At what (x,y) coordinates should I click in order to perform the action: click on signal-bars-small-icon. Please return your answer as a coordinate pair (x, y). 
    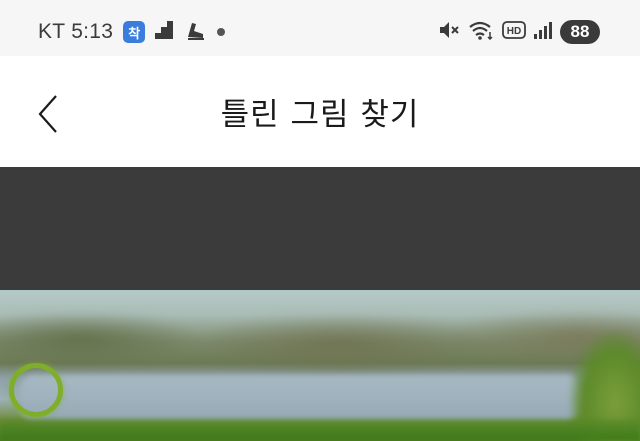
    Looking at the image, I should click on (165, 32).